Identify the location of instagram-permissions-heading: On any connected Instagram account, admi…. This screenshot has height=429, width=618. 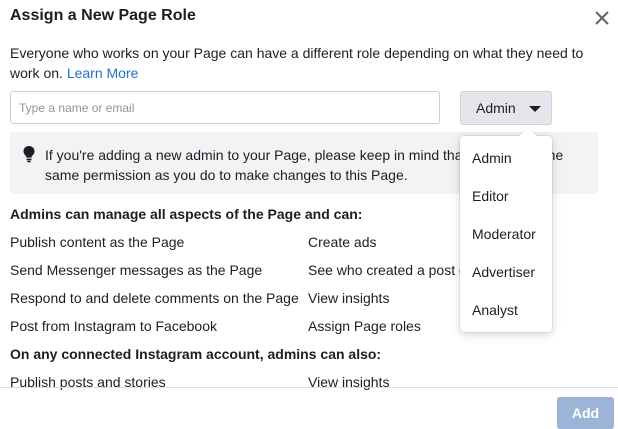
(196, 354).